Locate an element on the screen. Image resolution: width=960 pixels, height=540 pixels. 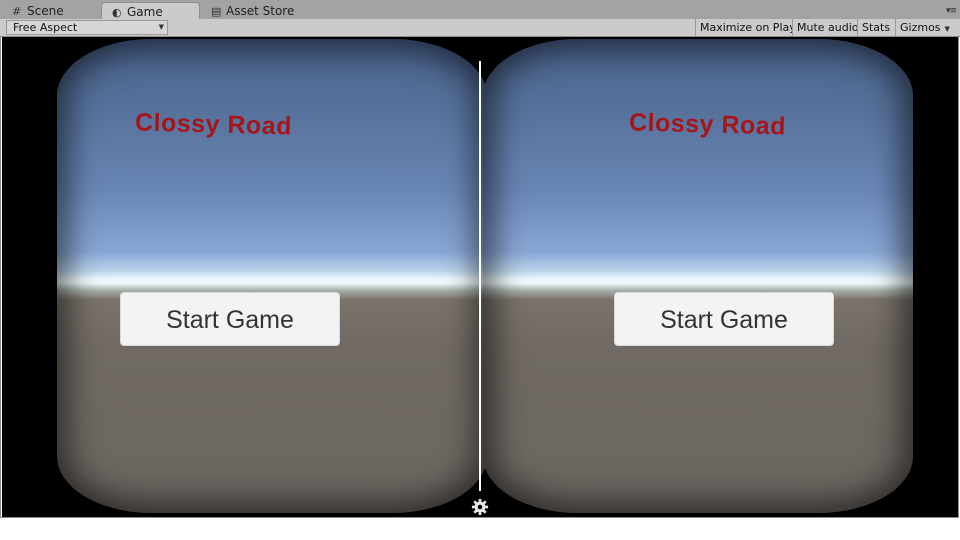
aspect-dropdown: Free Aspect ▼ is located at coordinates (87, 27).